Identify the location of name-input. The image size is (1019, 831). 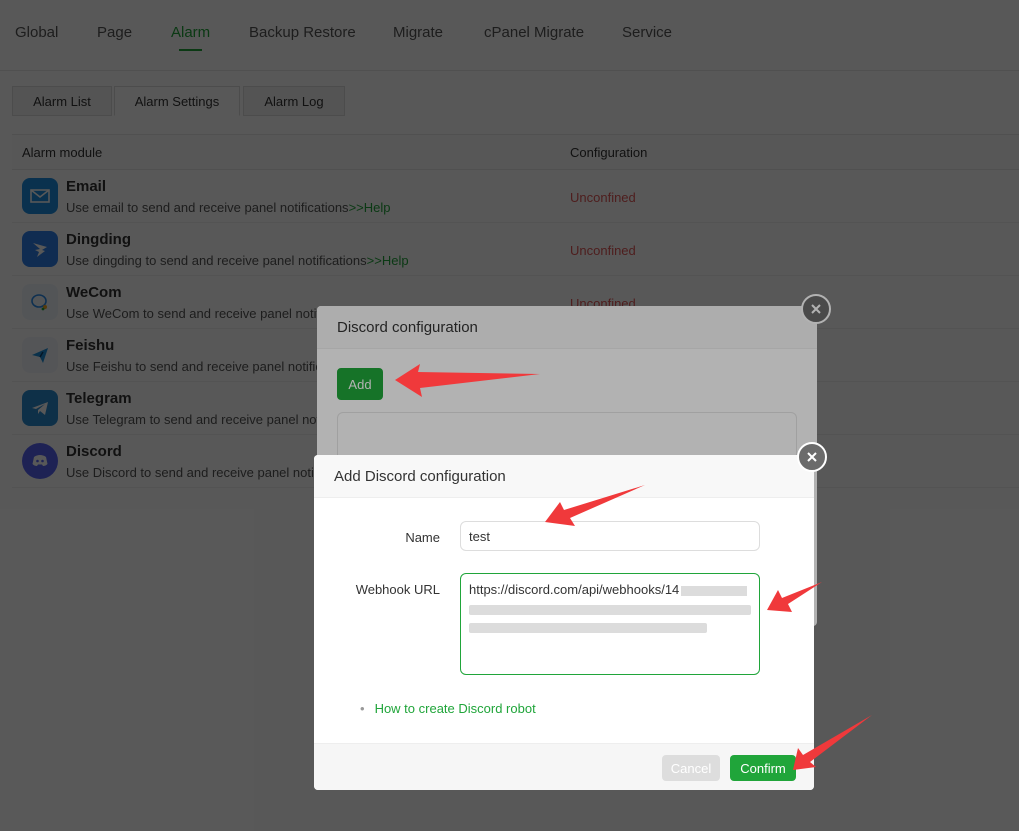
(610, 536).